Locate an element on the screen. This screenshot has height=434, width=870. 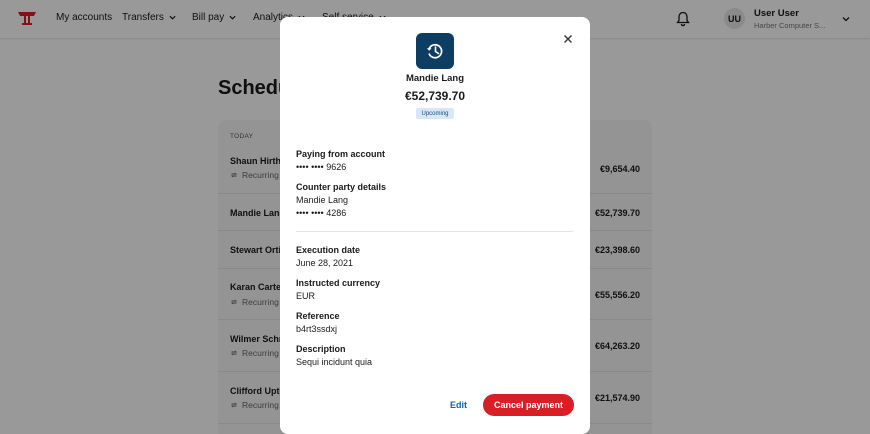
cancel-payment-button: Cancel payment is located at coordinates (528, 405).